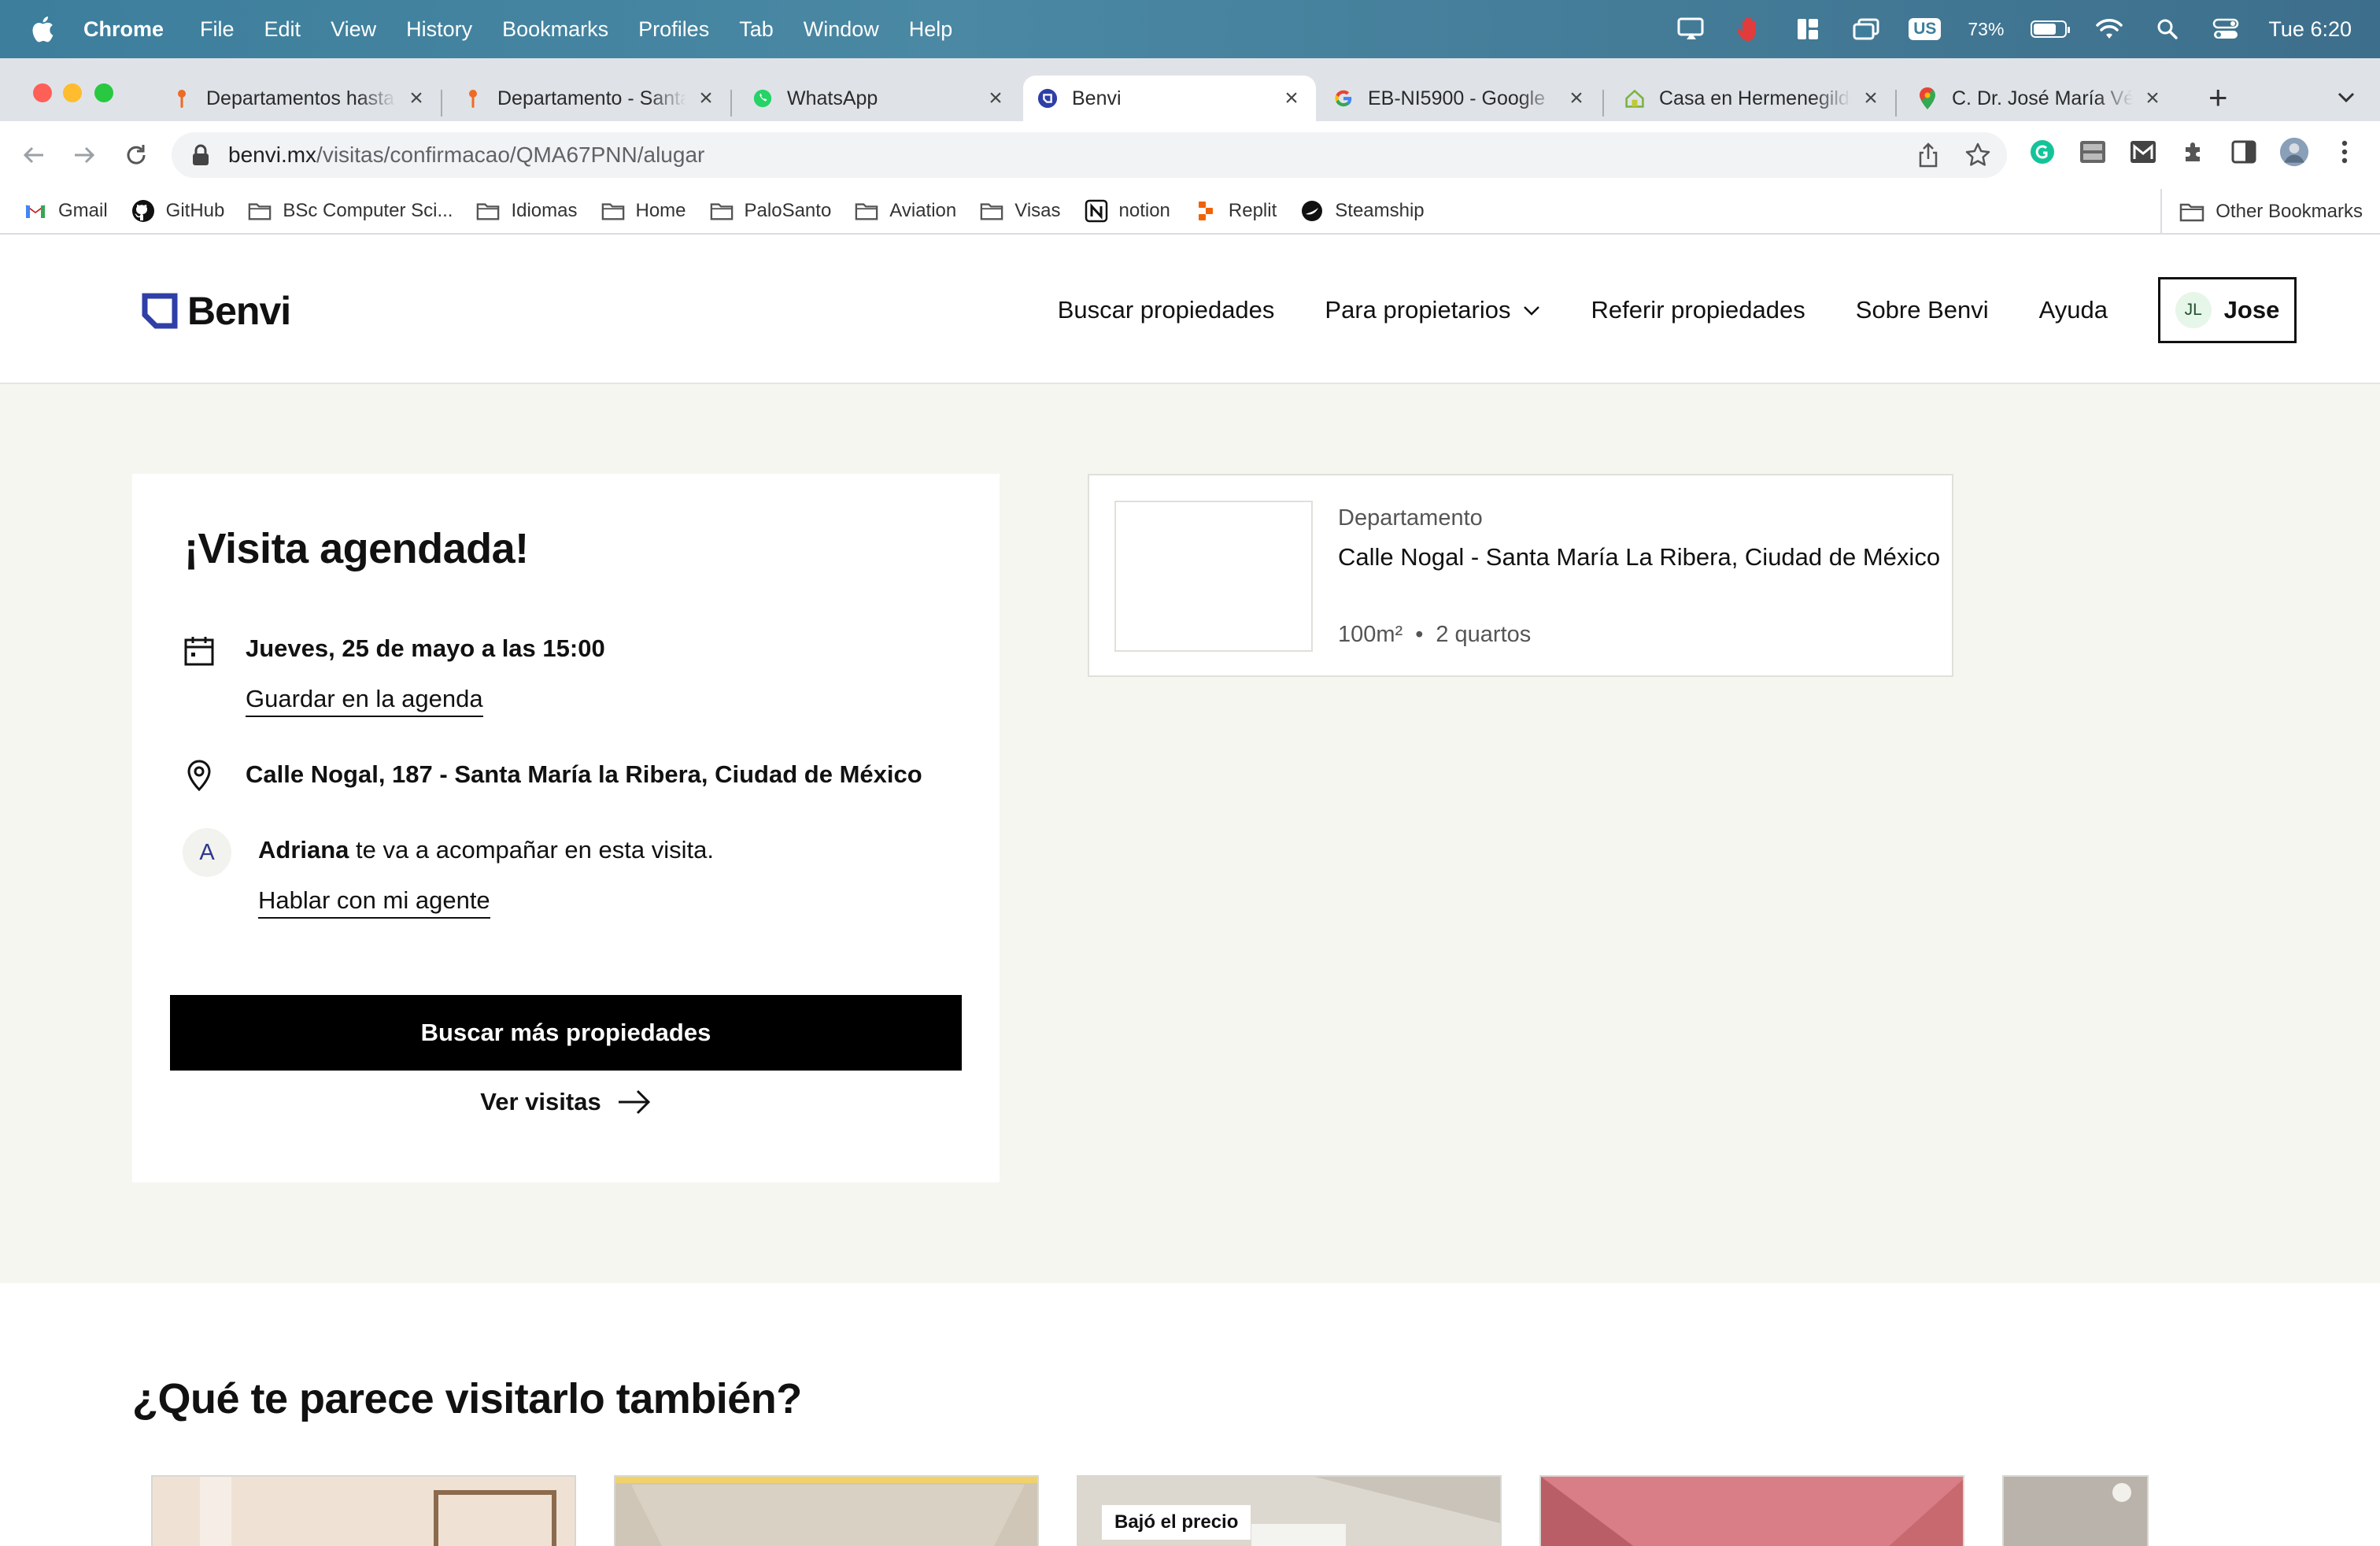 The image size is (2380, 1546). What do you see at coordinates (1418, 310) in the screenshot?
I see `nav-para-propietarios-label: Para propietarios` at bounding box center [1418, 310].